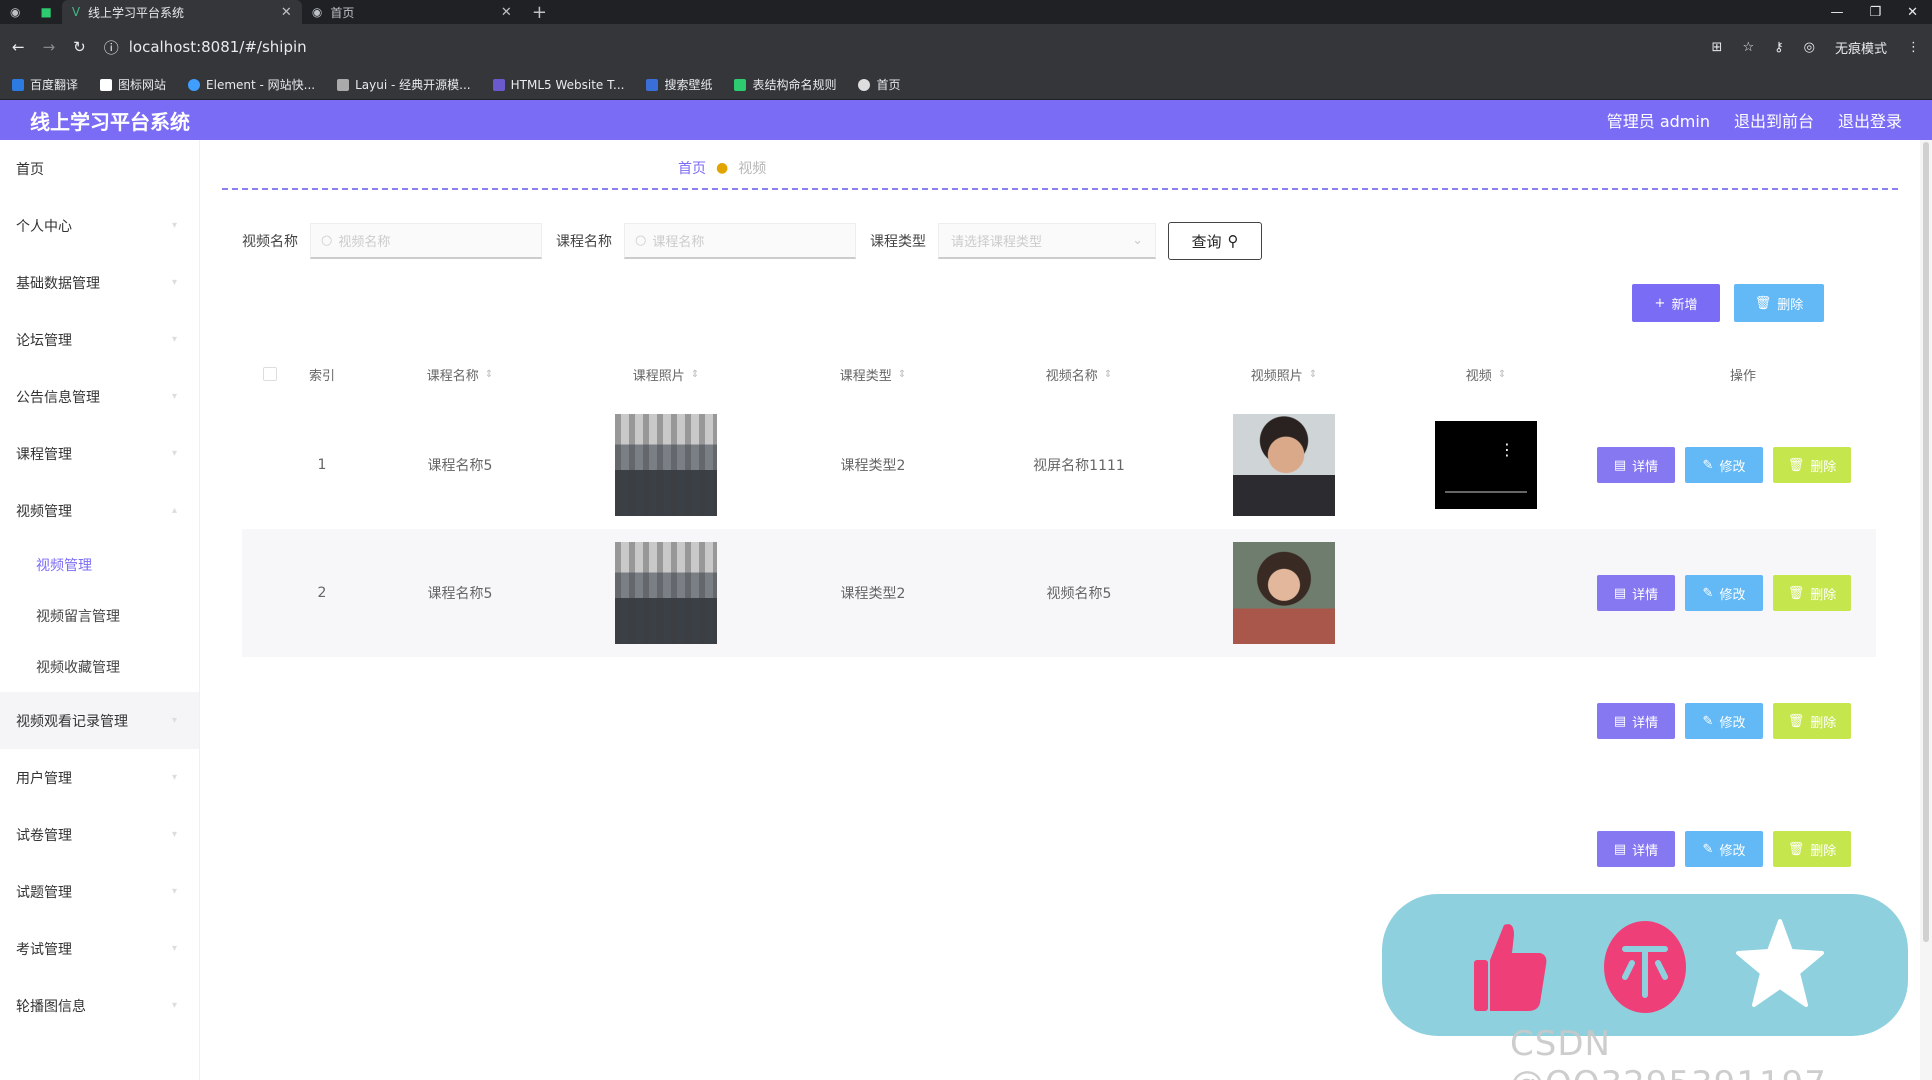 The height and width of the screenshot is (1080, 1932). Describe the element at coordinates (44, 340) in the screenshot. I see `sidebar-item-label: 论坛管理` at that location.